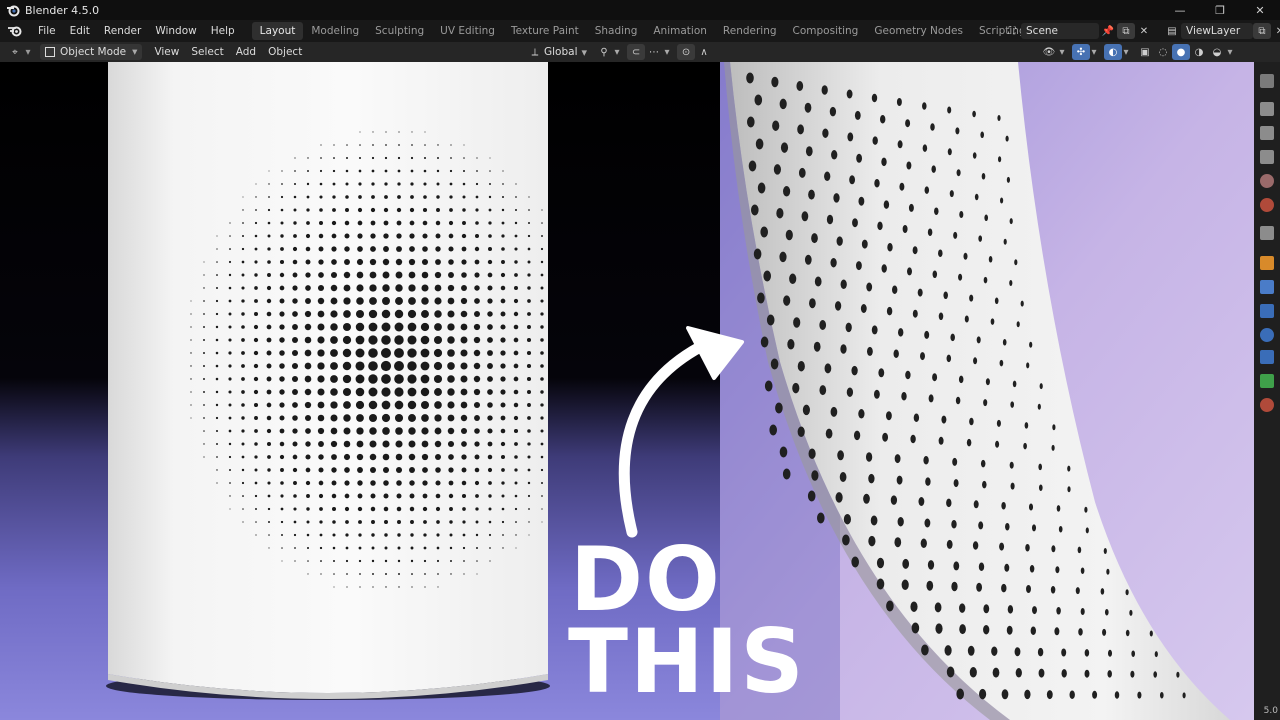 The width and height of the screenshot is (1280, 720). What do you see at coordinates (535, 52) in the screenshot?
I see `transform-orientation-icon: ⟂` at bounding box center [535, 52].